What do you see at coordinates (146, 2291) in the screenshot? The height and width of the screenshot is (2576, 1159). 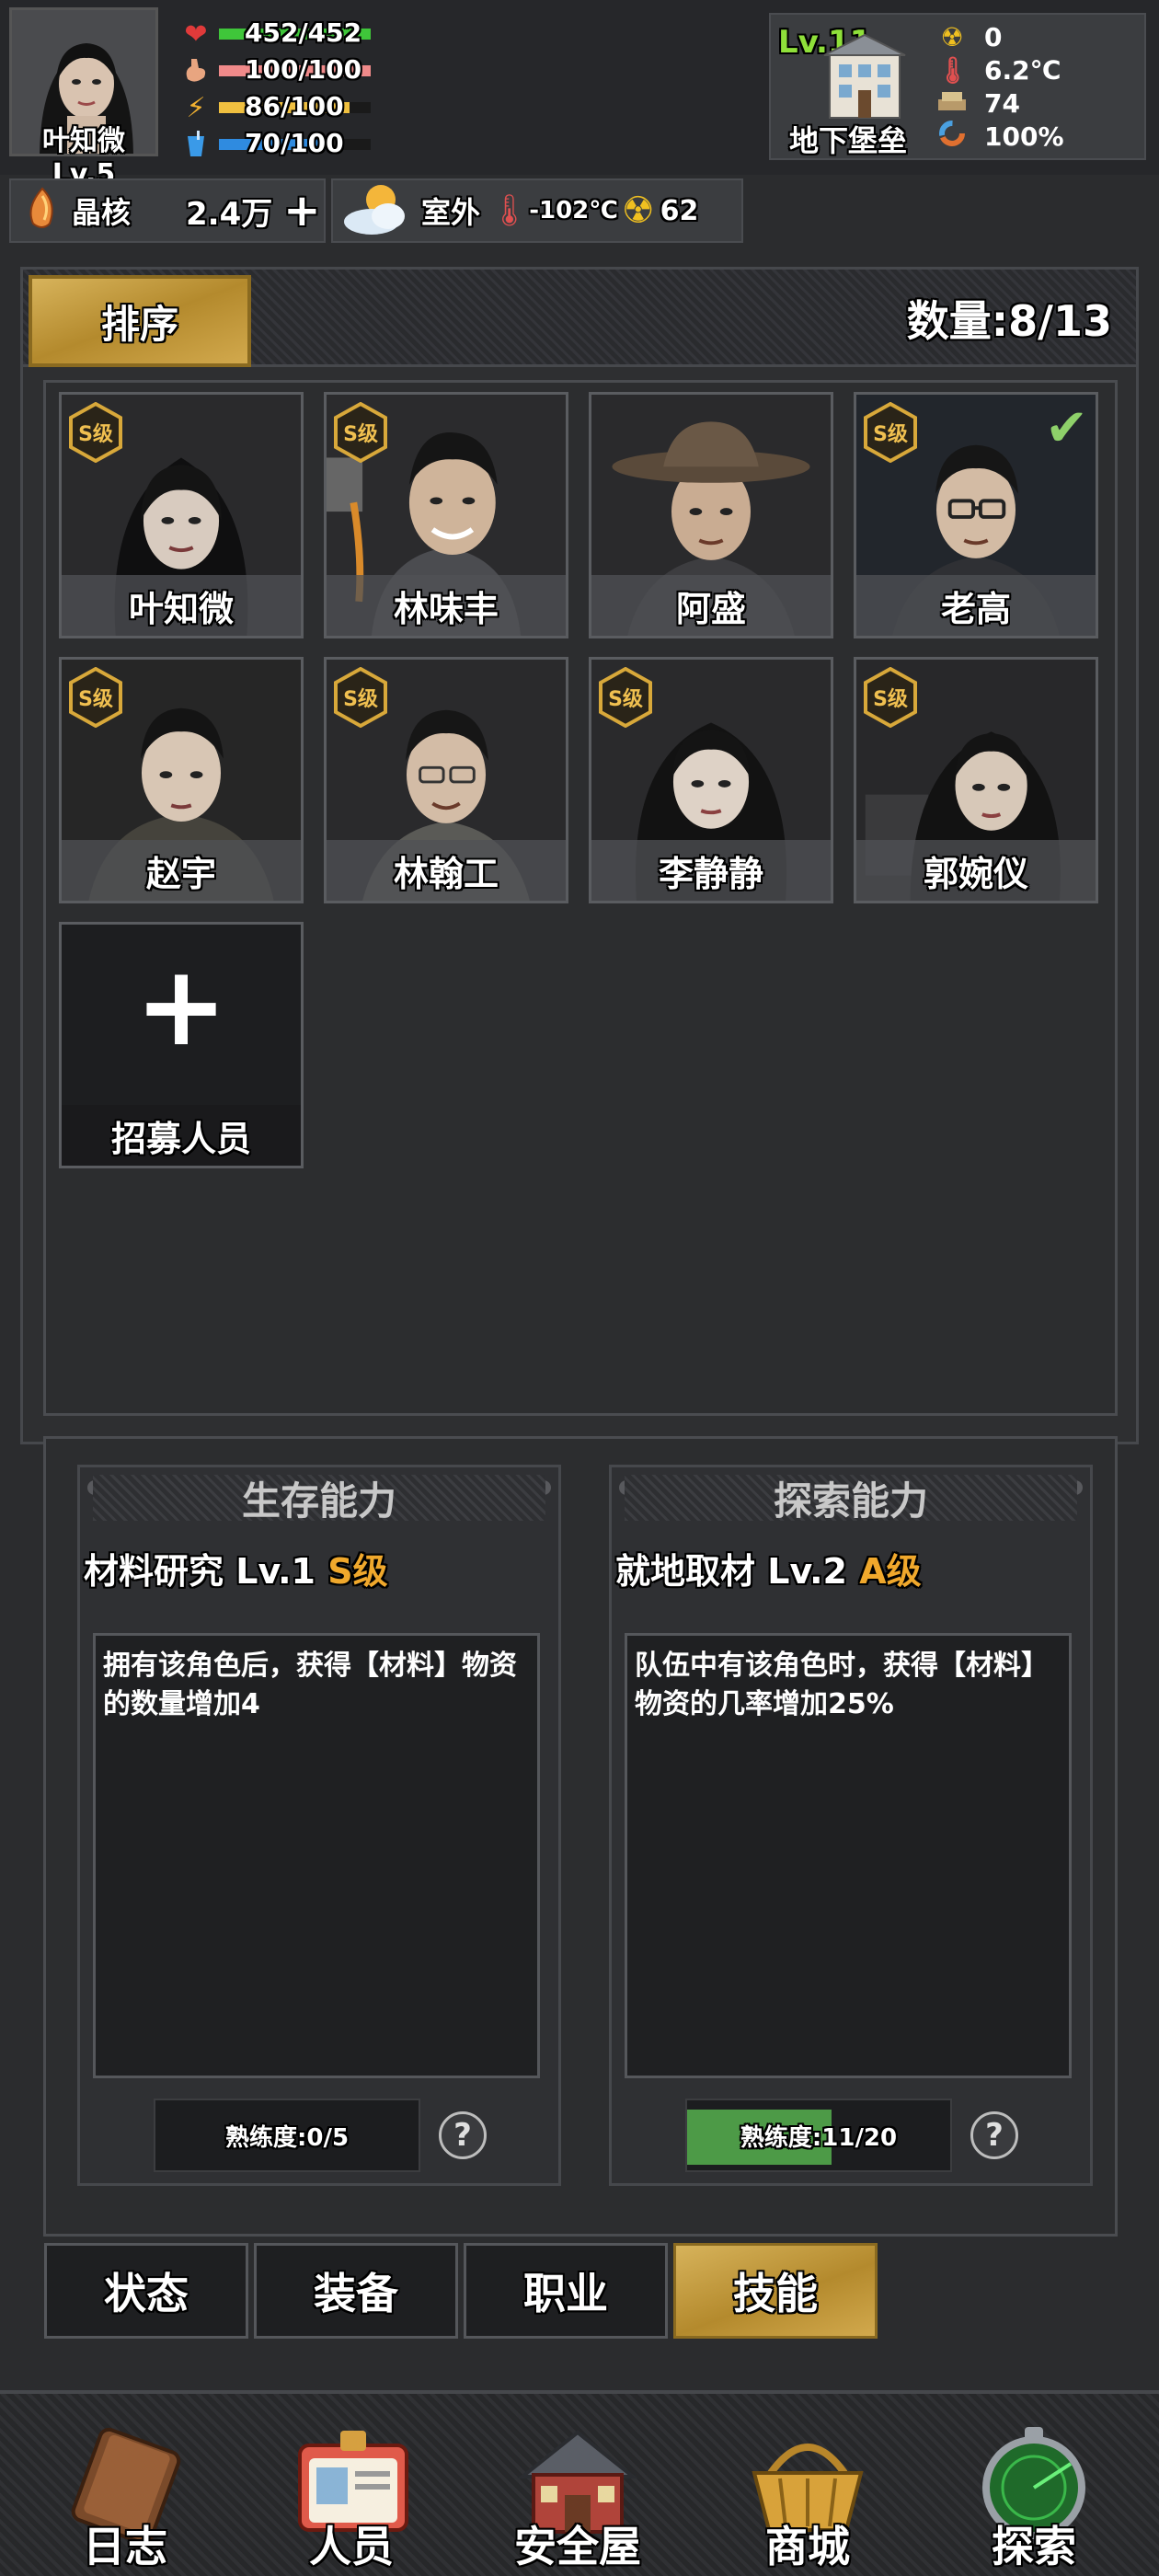 I see `tab-status: 状态` at bounding box center [146, 2291].